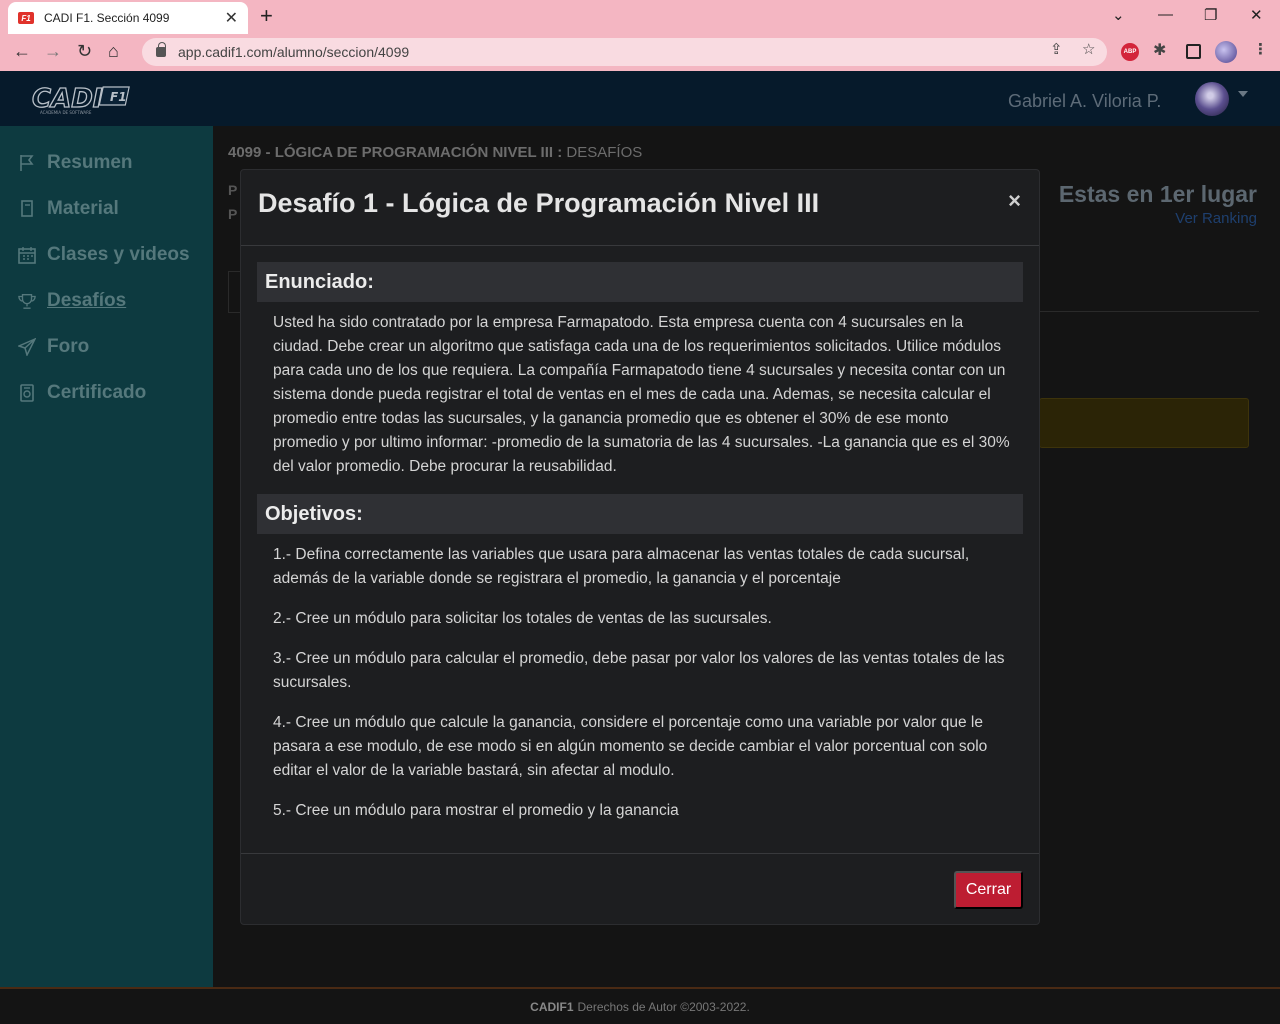 The image size is (1280, 1024). I want to click on modal-footer: Cerrar, so click(640, 889).